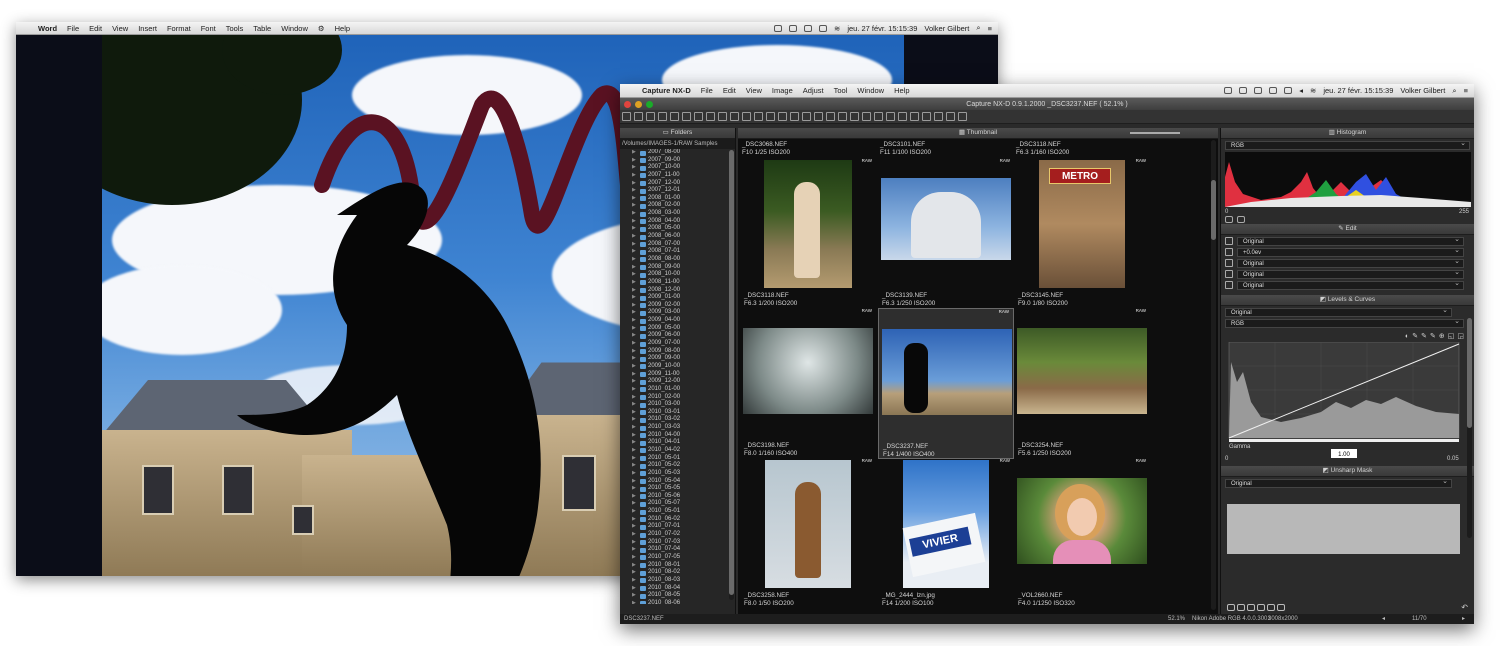 The height and width of the screenshot is (646, 1500). I want to click on layout-3-tool-icon, so click(722, 116).